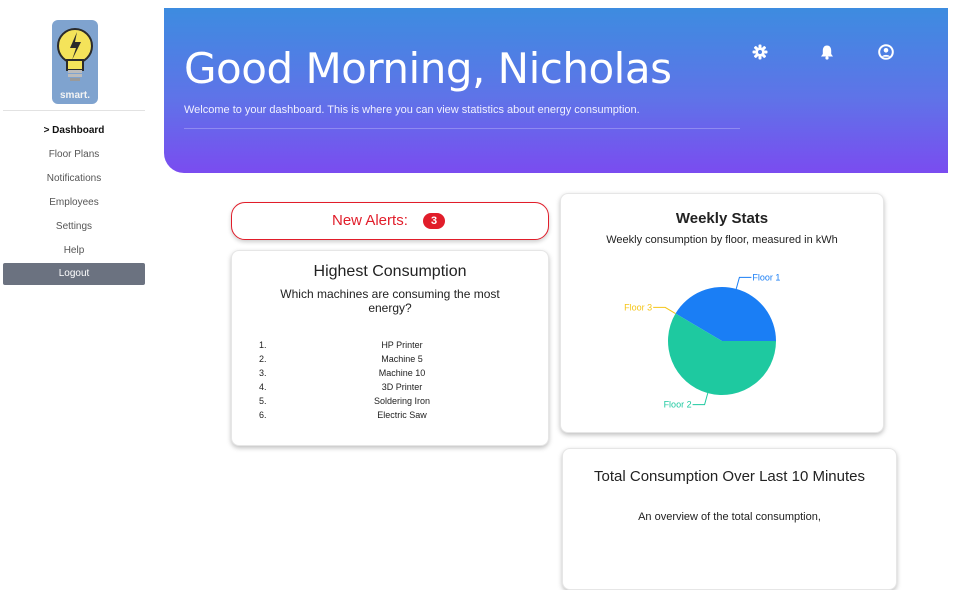  Describe the element at coordinates (760, 52) in the screenshot. I see `gear-icon` at that location.